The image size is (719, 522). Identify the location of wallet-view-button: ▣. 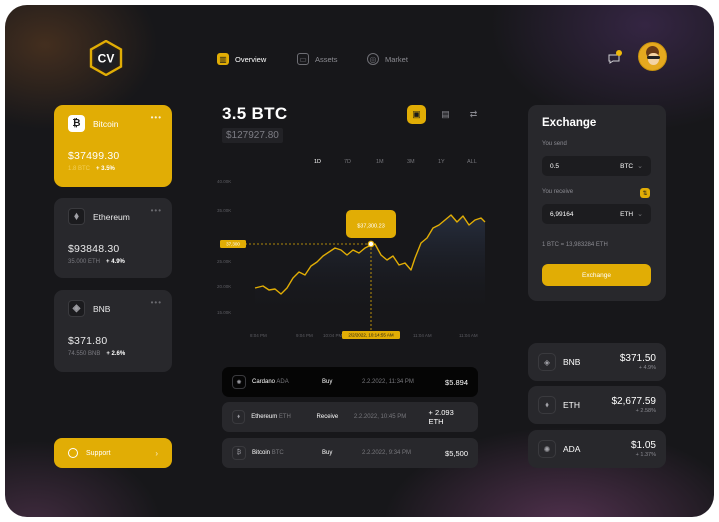
(416, 114).